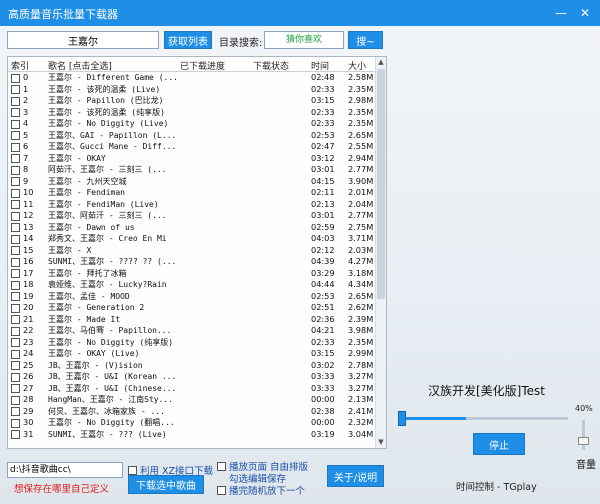 Image resolution: width=600 pixels, height=504 pixels. Describe the element at coordinates (583, 435) in the screenshot. I see `volume-slider` at that location.